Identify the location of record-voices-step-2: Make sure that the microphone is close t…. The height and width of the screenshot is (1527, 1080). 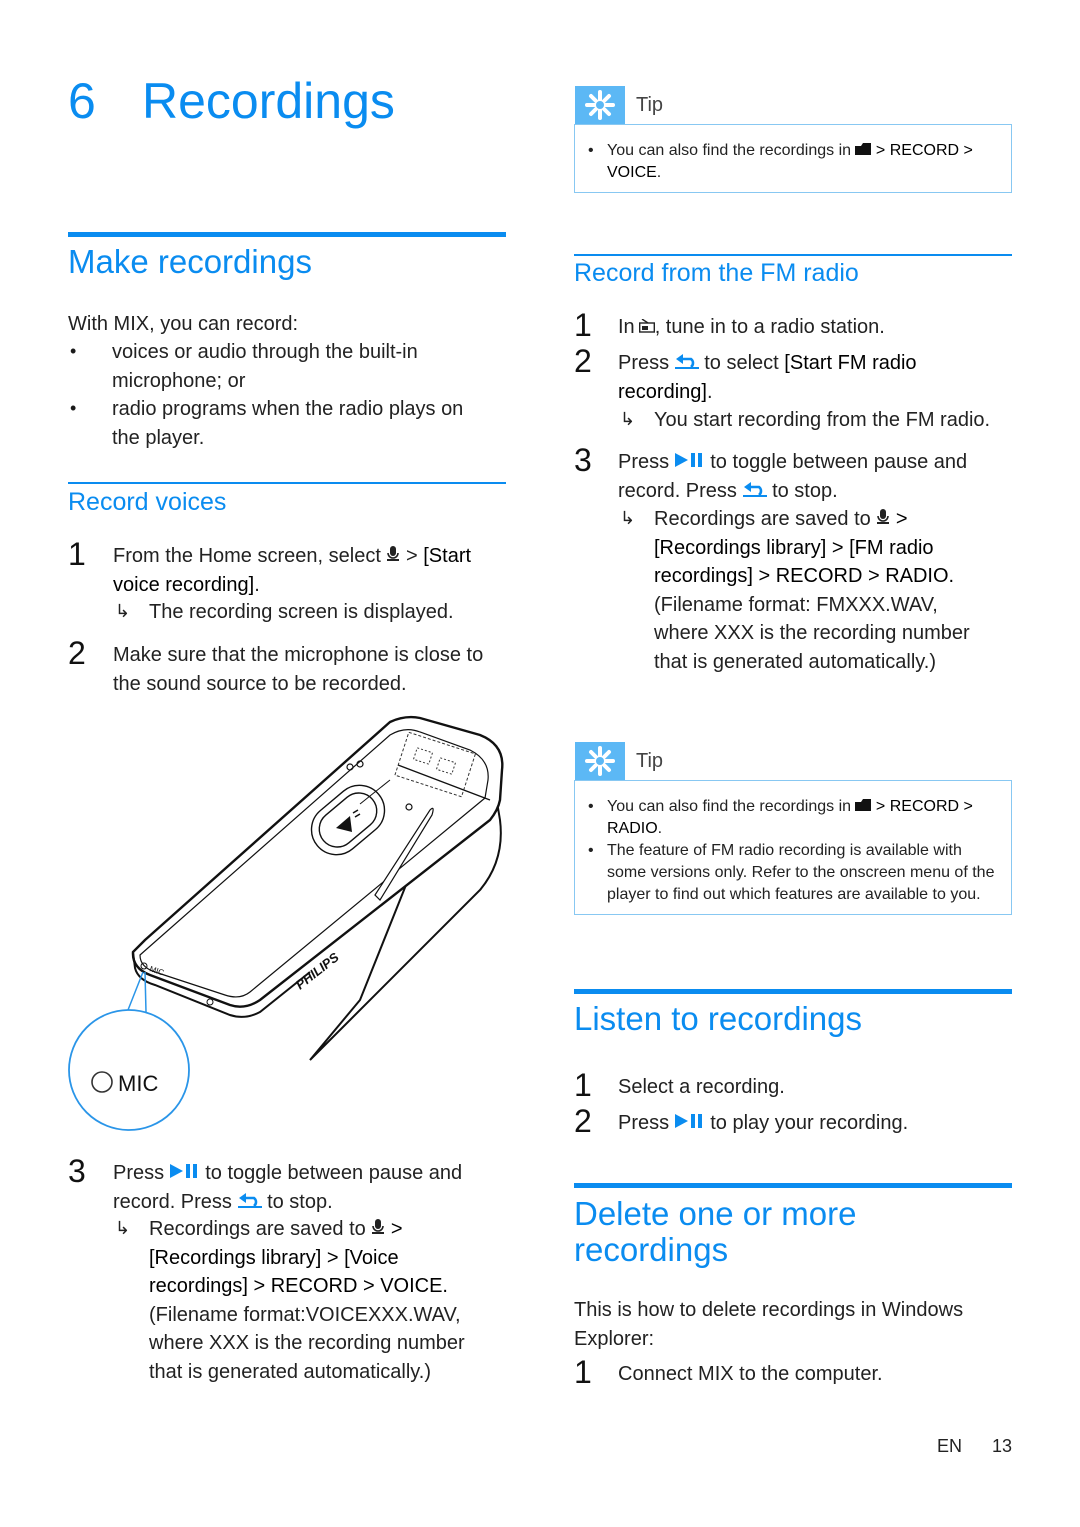
(298, 669).